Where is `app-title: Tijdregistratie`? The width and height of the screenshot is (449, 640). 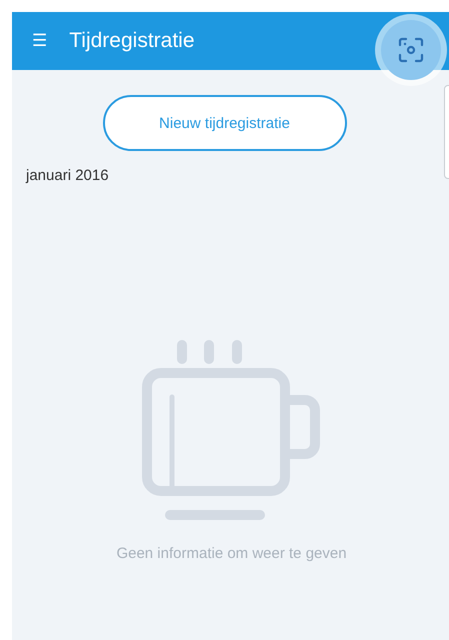 app-title: Tijdregistratie is located at coordinates (132, 41).